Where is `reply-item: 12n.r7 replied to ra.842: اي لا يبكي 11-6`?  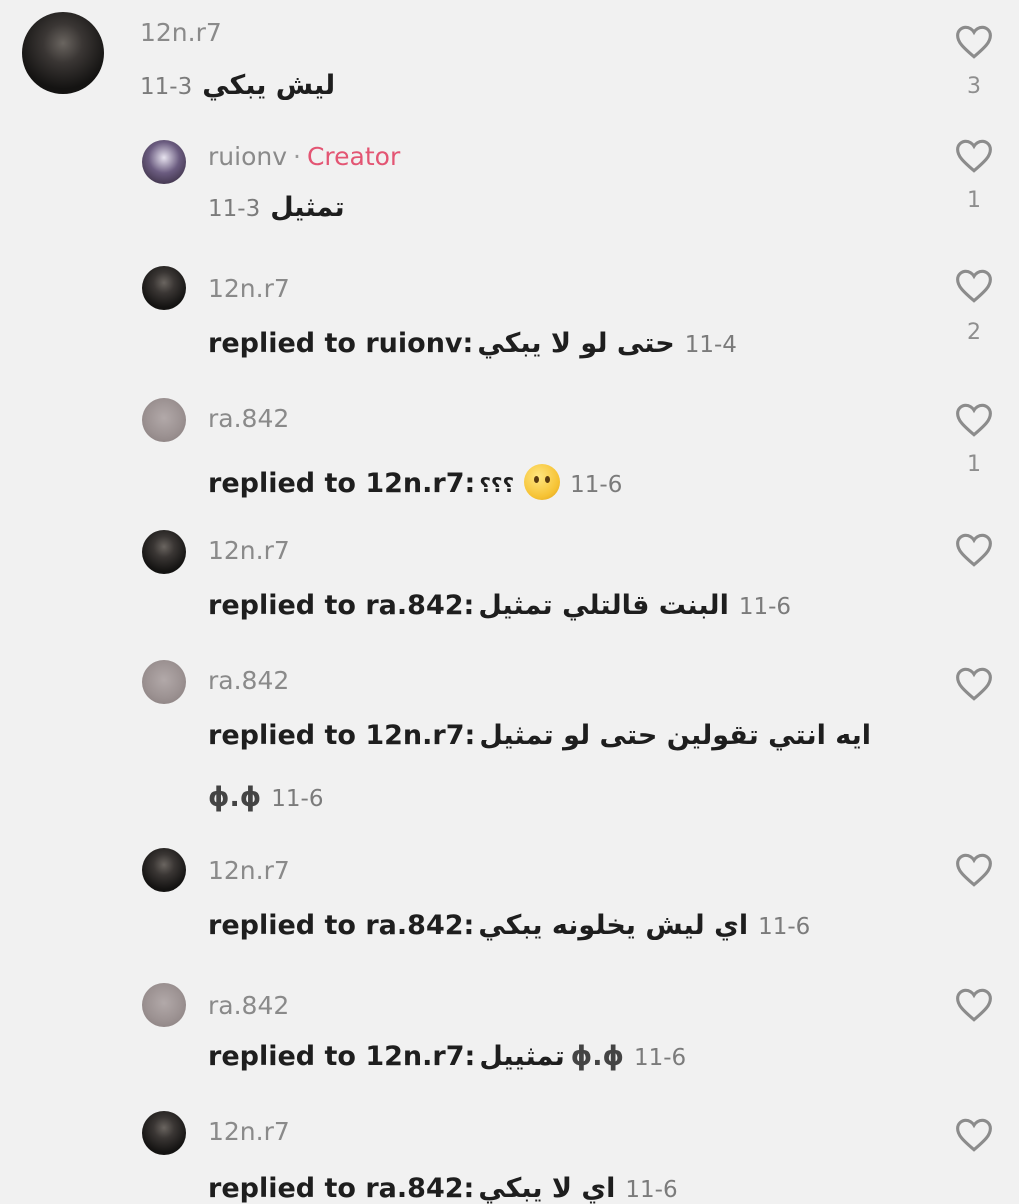 reply-item: 12n.r7 replied to ra.842: اي لا يبكي 11-6 is located at coordinates (509, 1154).